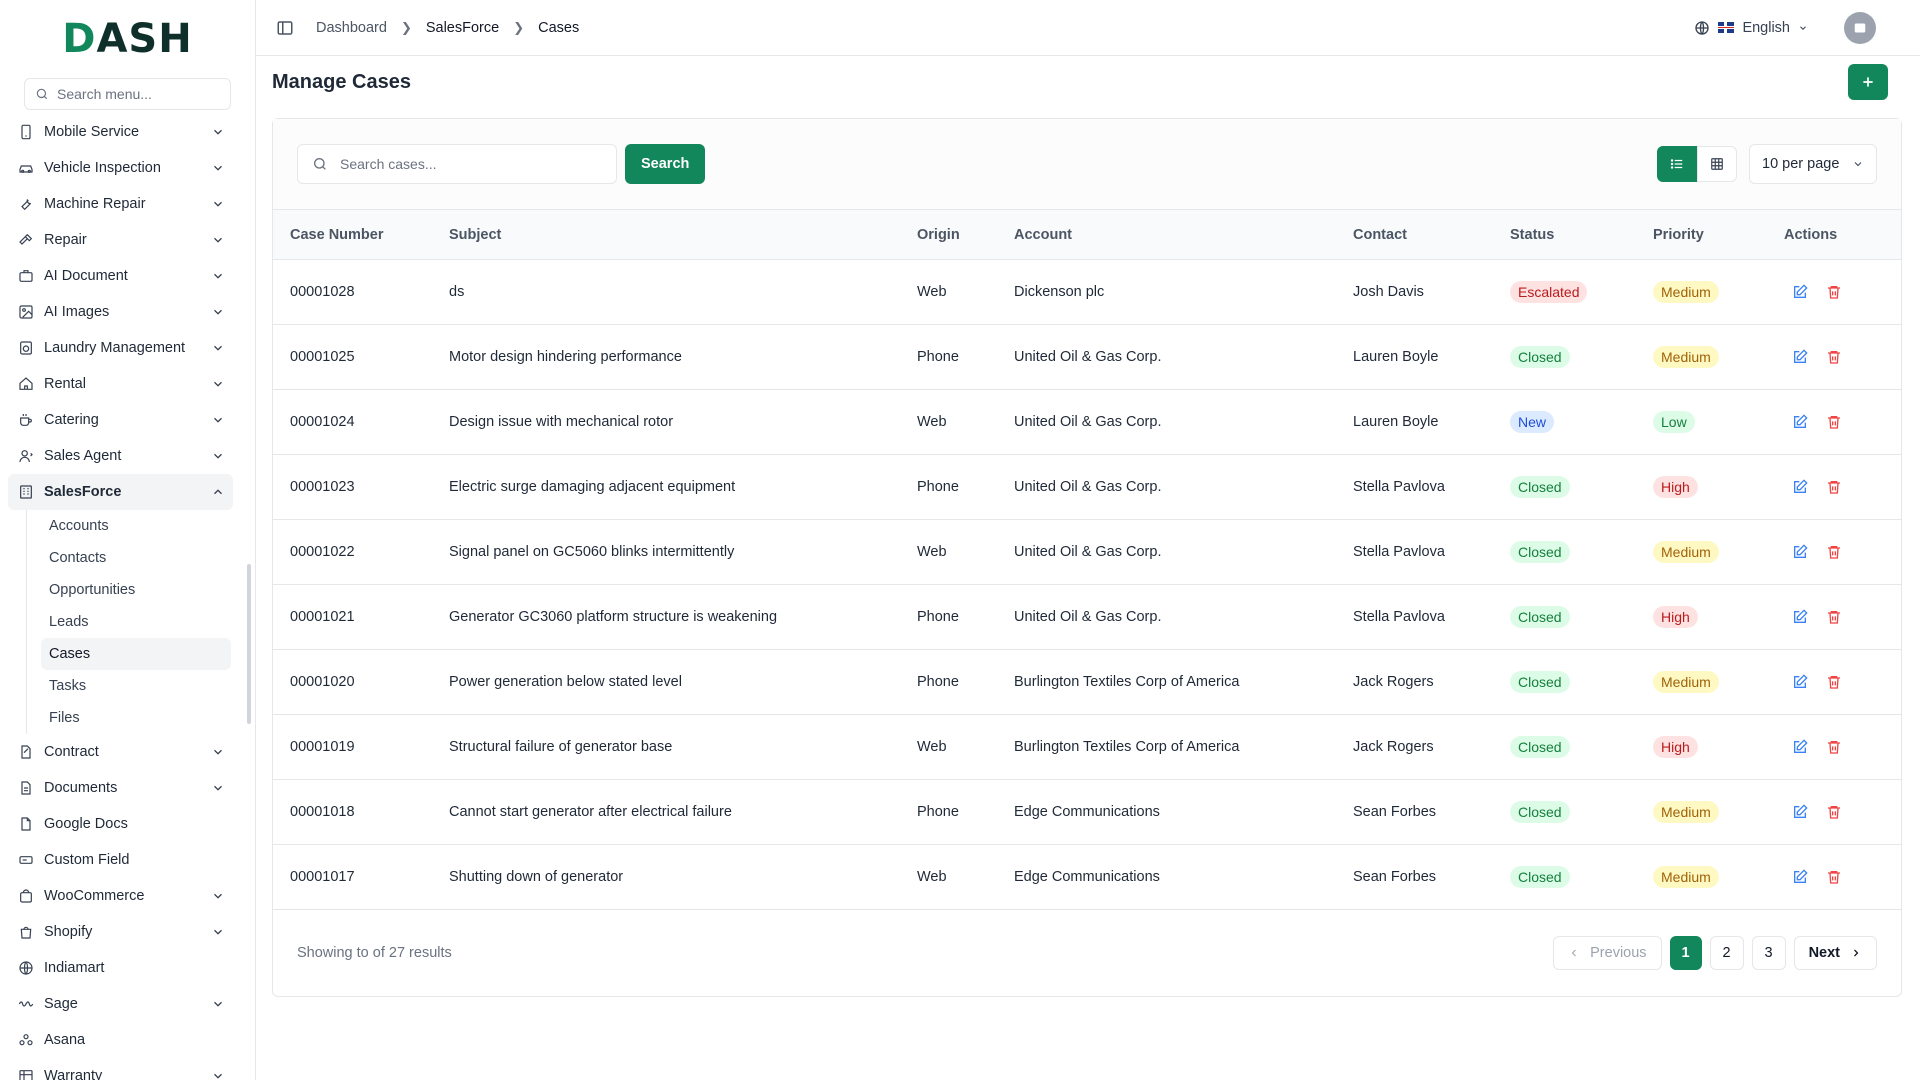  What do you see at coordinates (285, 28) in the screenshot?
I see `sidebar-toggle-icon` at bounding box center [285, 28].